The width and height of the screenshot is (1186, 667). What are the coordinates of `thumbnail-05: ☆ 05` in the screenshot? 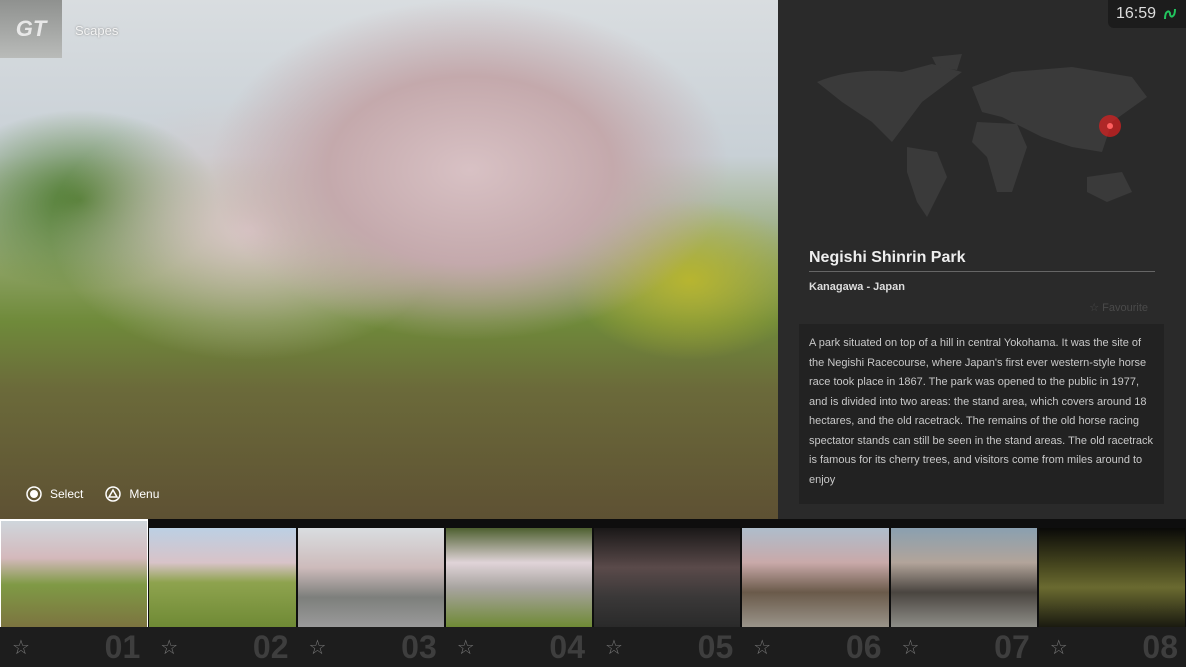 It's located at (667, 593).